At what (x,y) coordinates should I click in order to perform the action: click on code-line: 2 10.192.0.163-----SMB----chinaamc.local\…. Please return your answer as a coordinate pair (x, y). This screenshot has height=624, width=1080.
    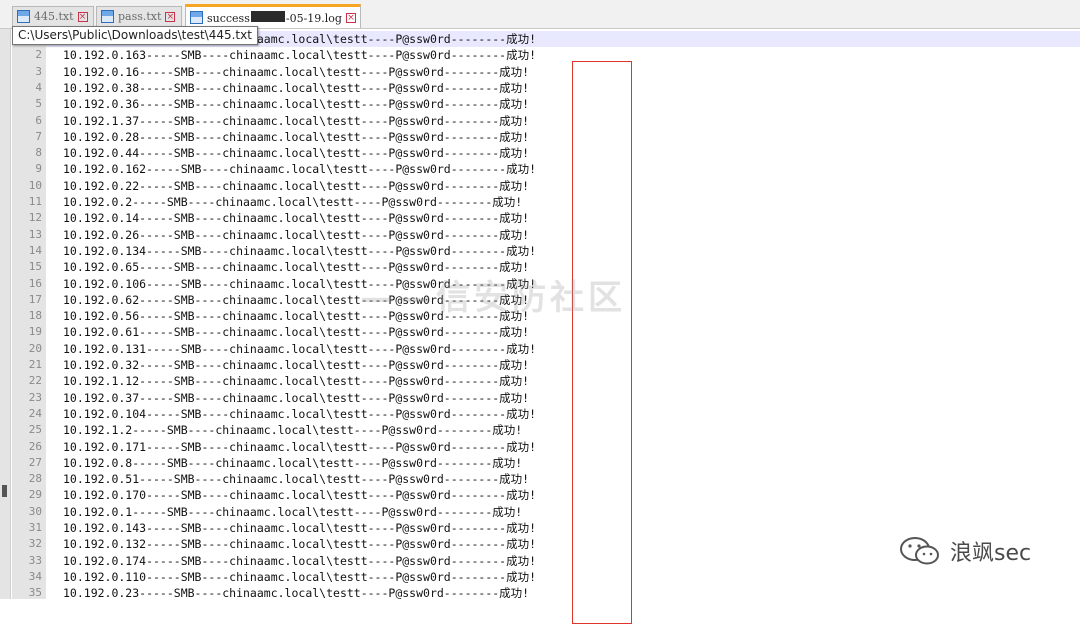
    Looking at the image, I should click on (557, 55).